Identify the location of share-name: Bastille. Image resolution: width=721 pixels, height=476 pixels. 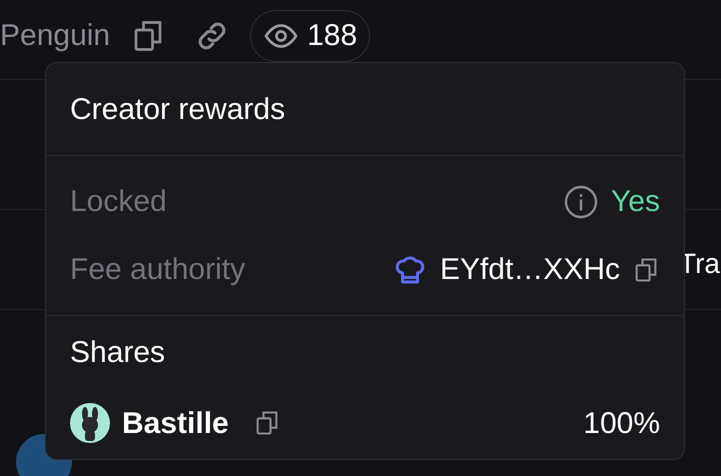
(175, 424).